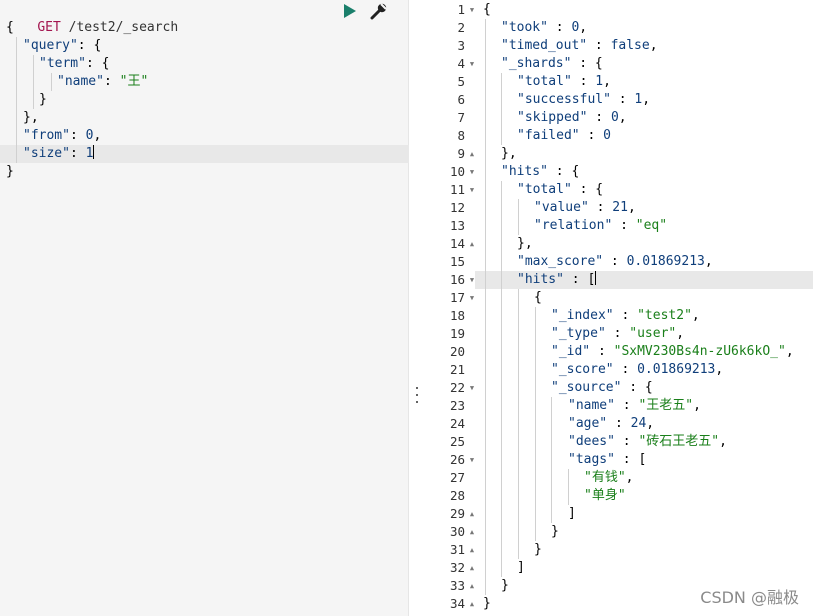 The width and height of the screenshot is (813, 616). What do you see at coordinates (457, 405) in the screenshot?
I see `line-number: 23` at bounding box center [457, 405].